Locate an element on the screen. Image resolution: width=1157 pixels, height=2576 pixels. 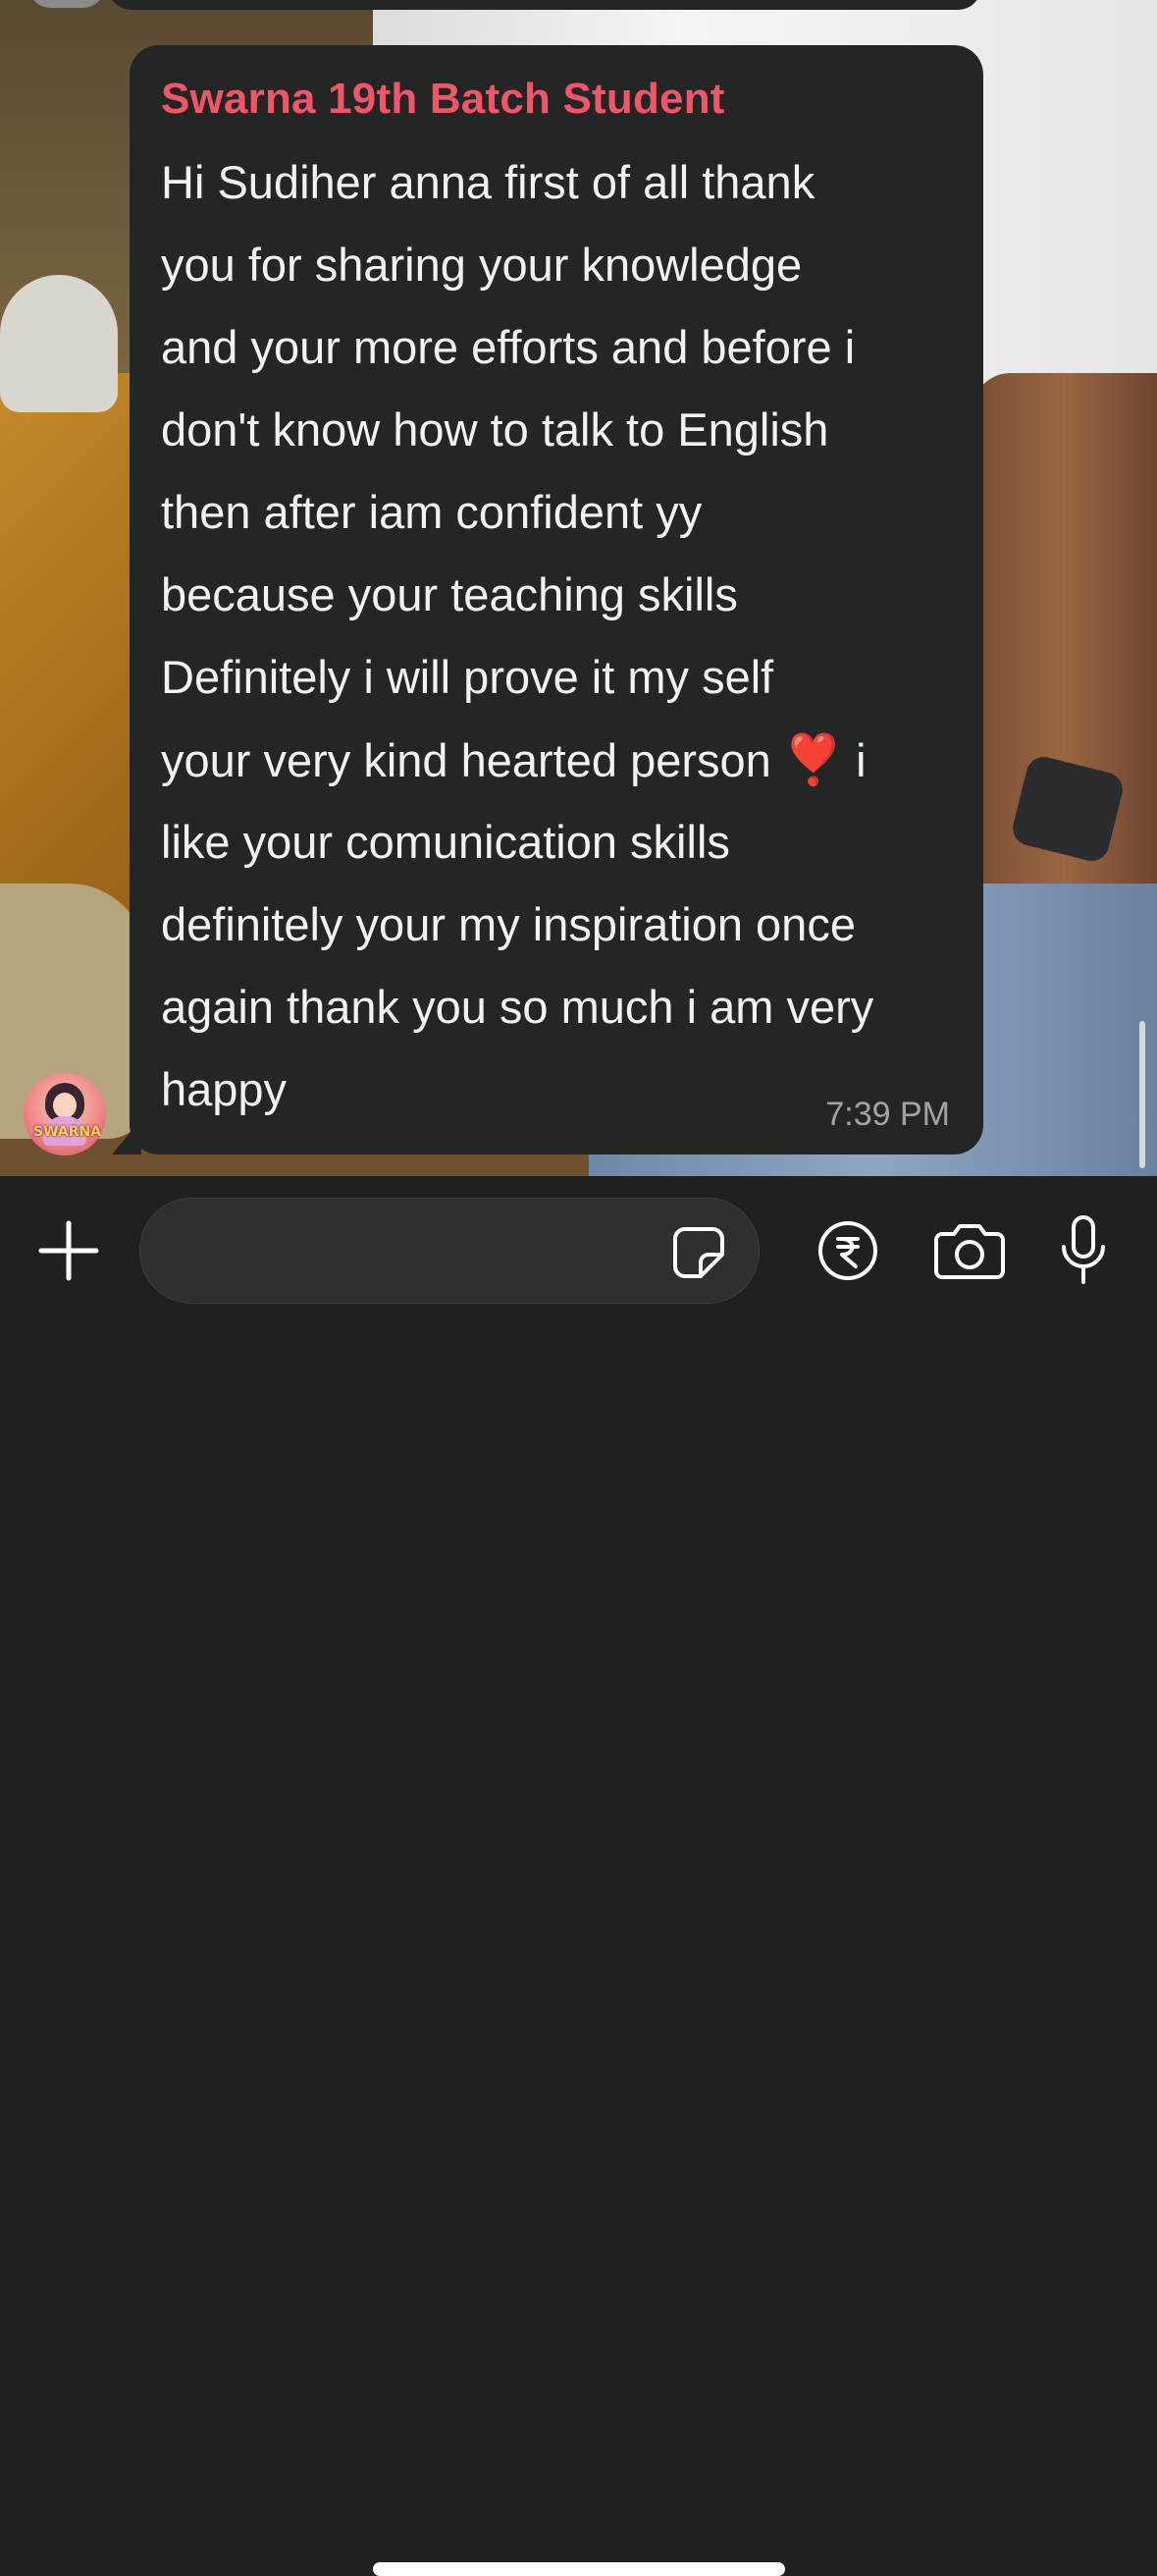
message-line: Hi Sudiher anna first of all thank is located at coordinates (488, 182).